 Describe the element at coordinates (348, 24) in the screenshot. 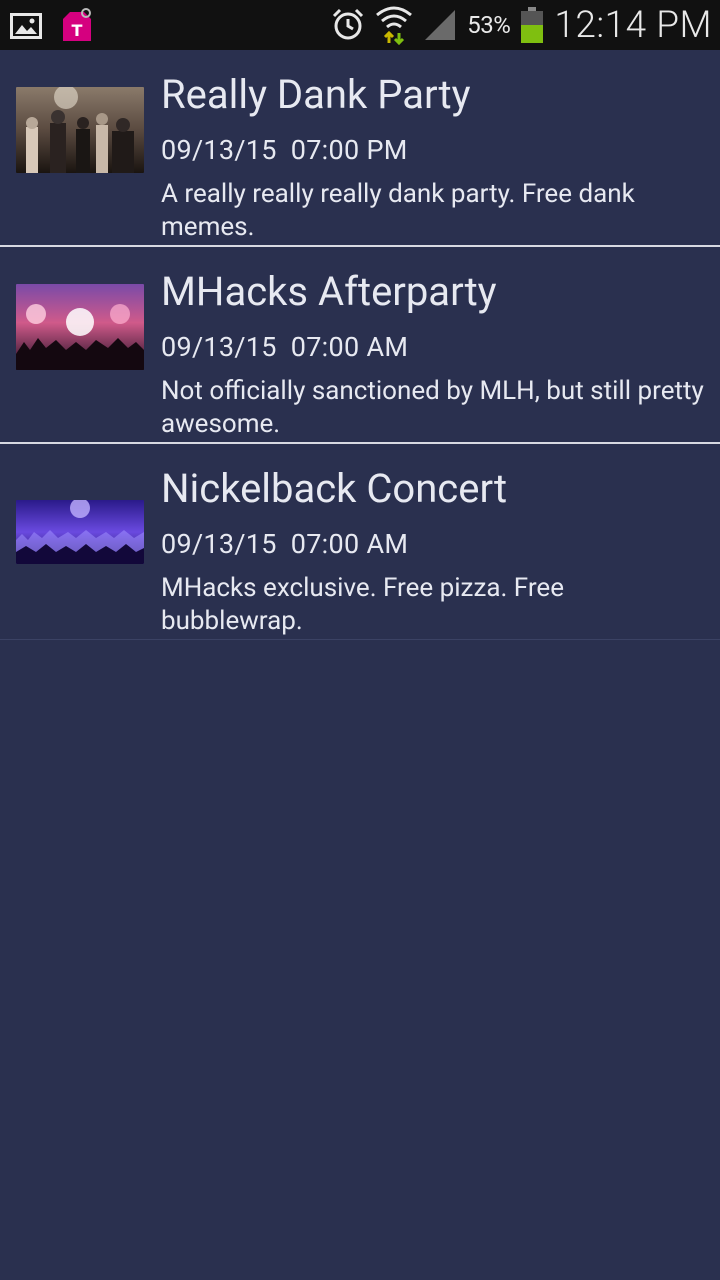

I see `alarm-icon` at that location.